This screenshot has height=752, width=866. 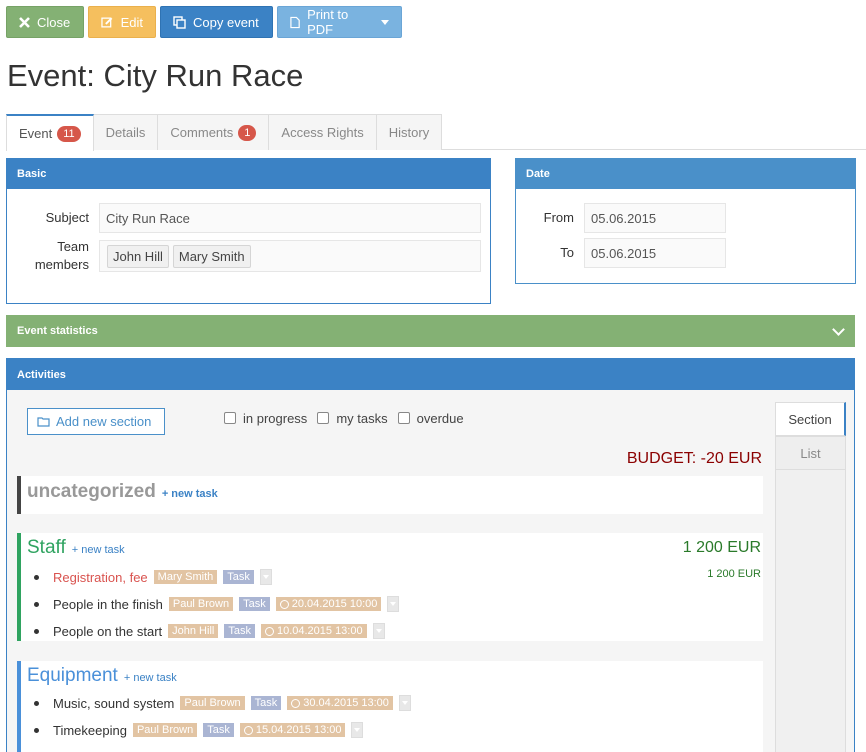 I want to click on team-members-label: Team members, so click(x=61, y=255).